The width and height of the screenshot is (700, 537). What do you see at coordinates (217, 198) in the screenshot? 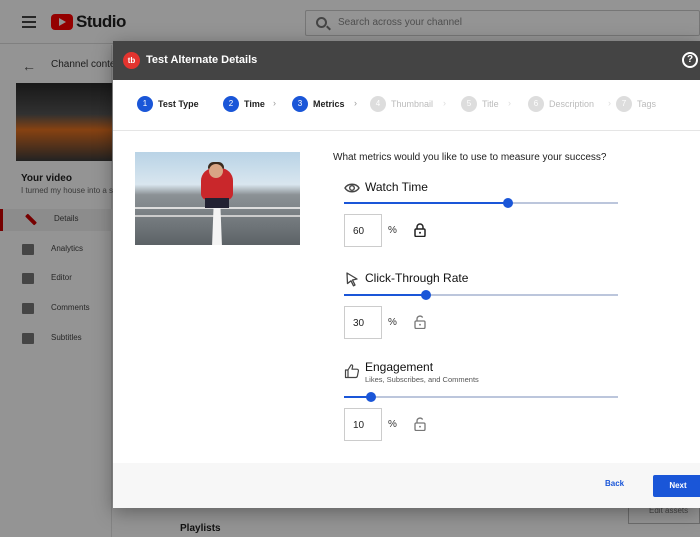
I see `video-preview-image` at bounding box center [217, 198].